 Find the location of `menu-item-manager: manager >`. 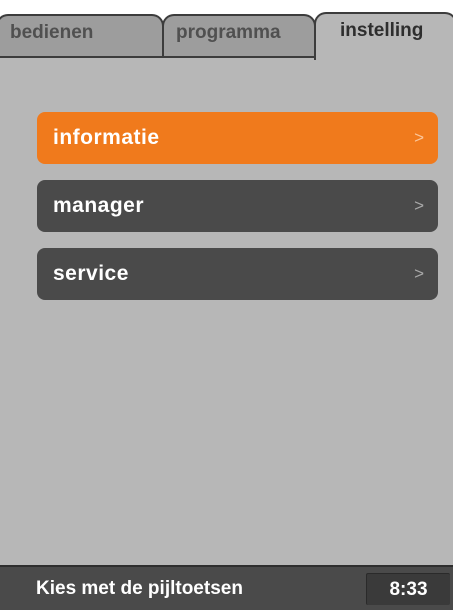

menu-item-manager: manager > is located at coordinates (237, 206).